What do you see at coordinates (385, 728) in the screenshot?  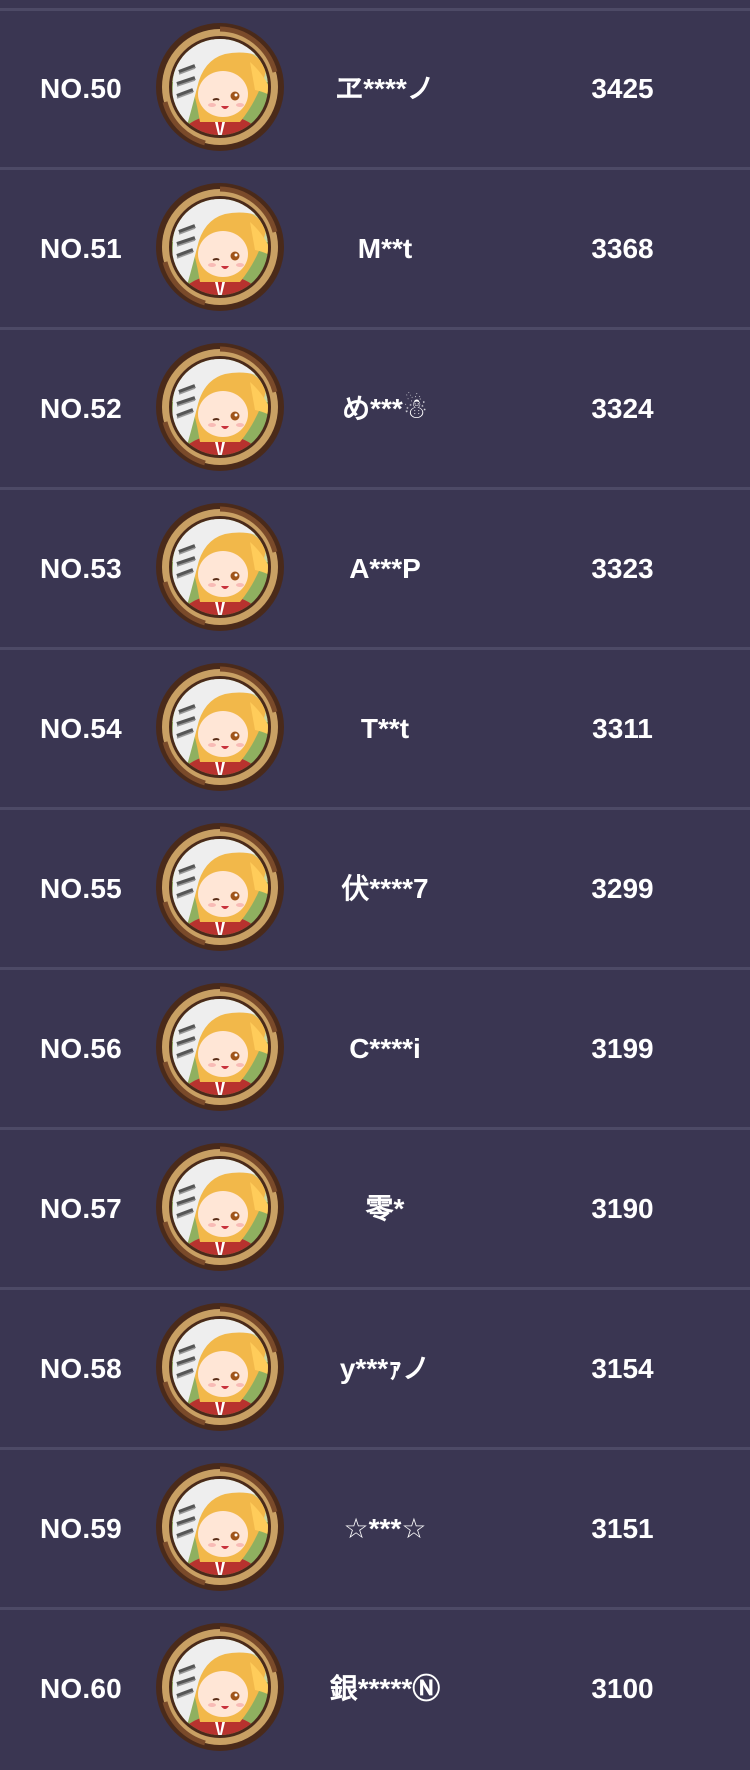 I see `player-name: T**t` at bounding box center [385, 728].